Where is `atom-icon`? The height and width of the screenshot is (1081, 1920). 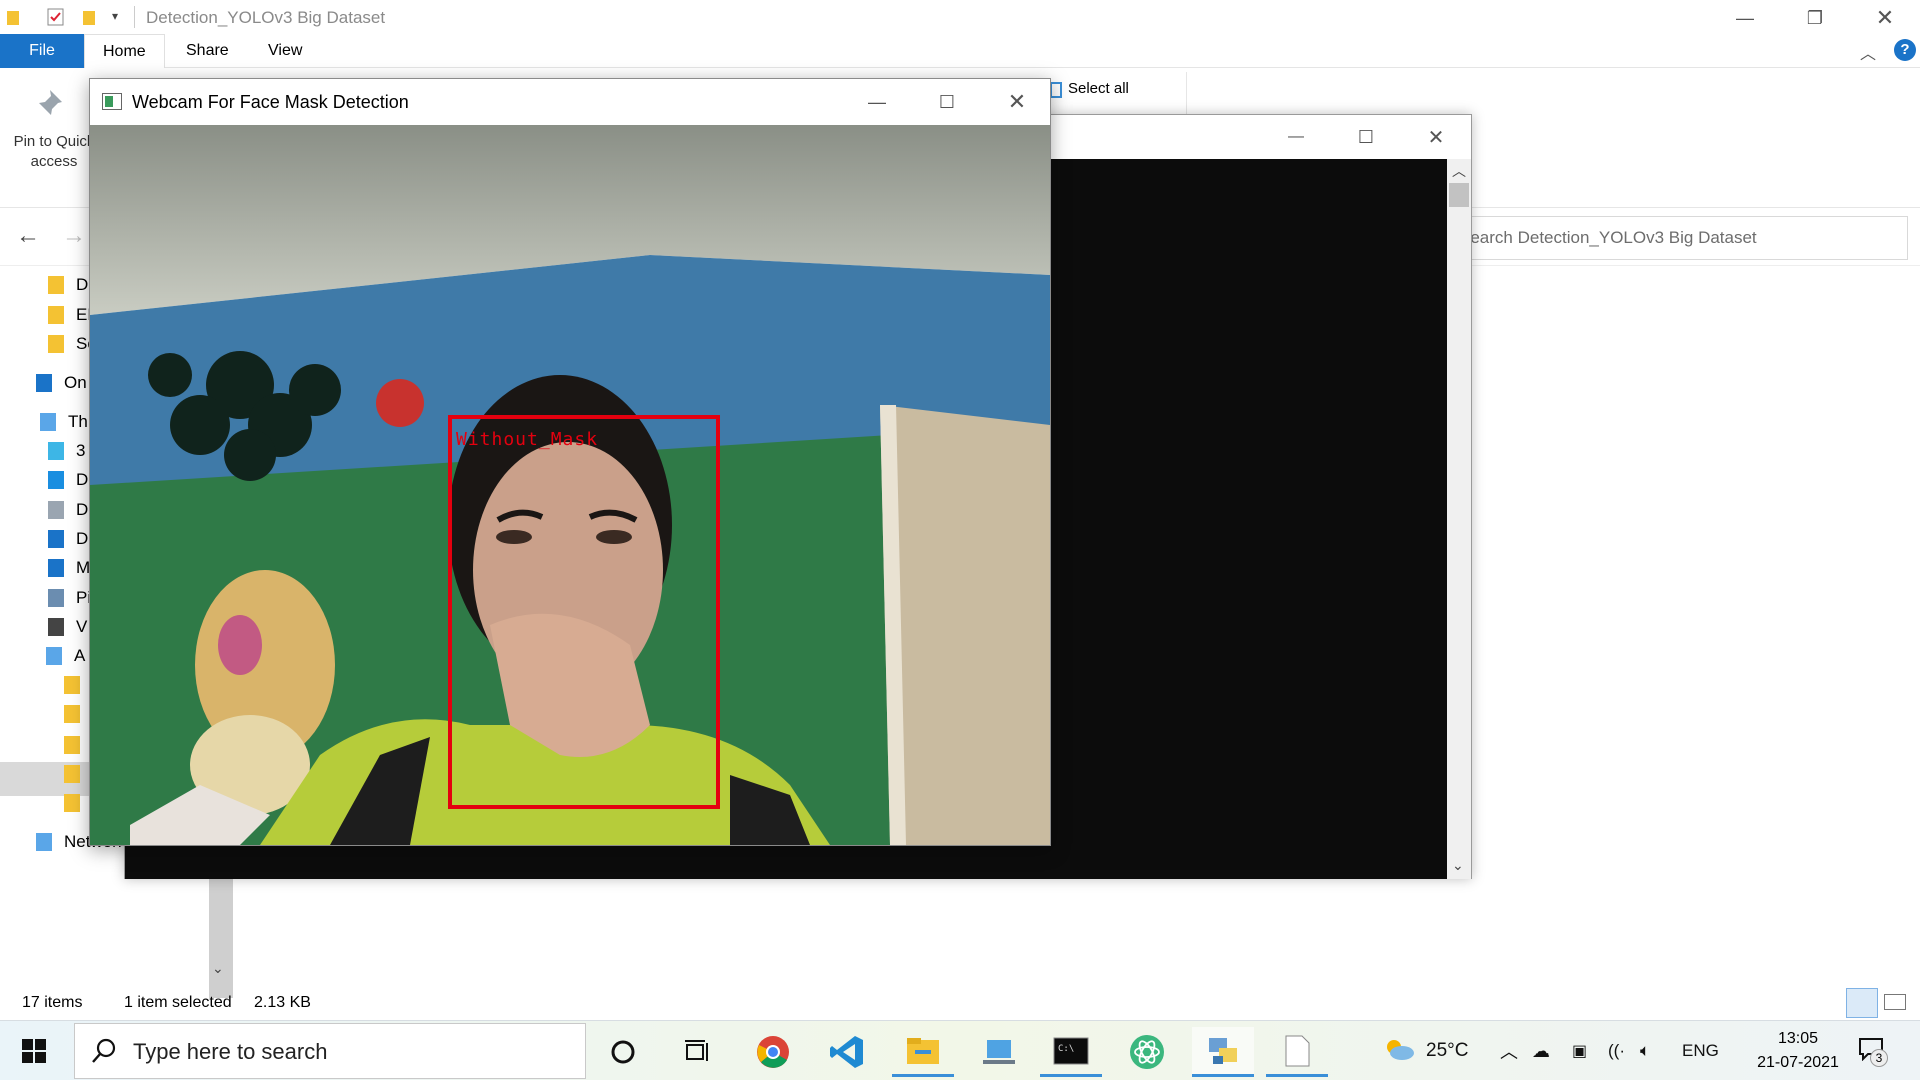 atom-icon is located at coordinates (1147, 1052).